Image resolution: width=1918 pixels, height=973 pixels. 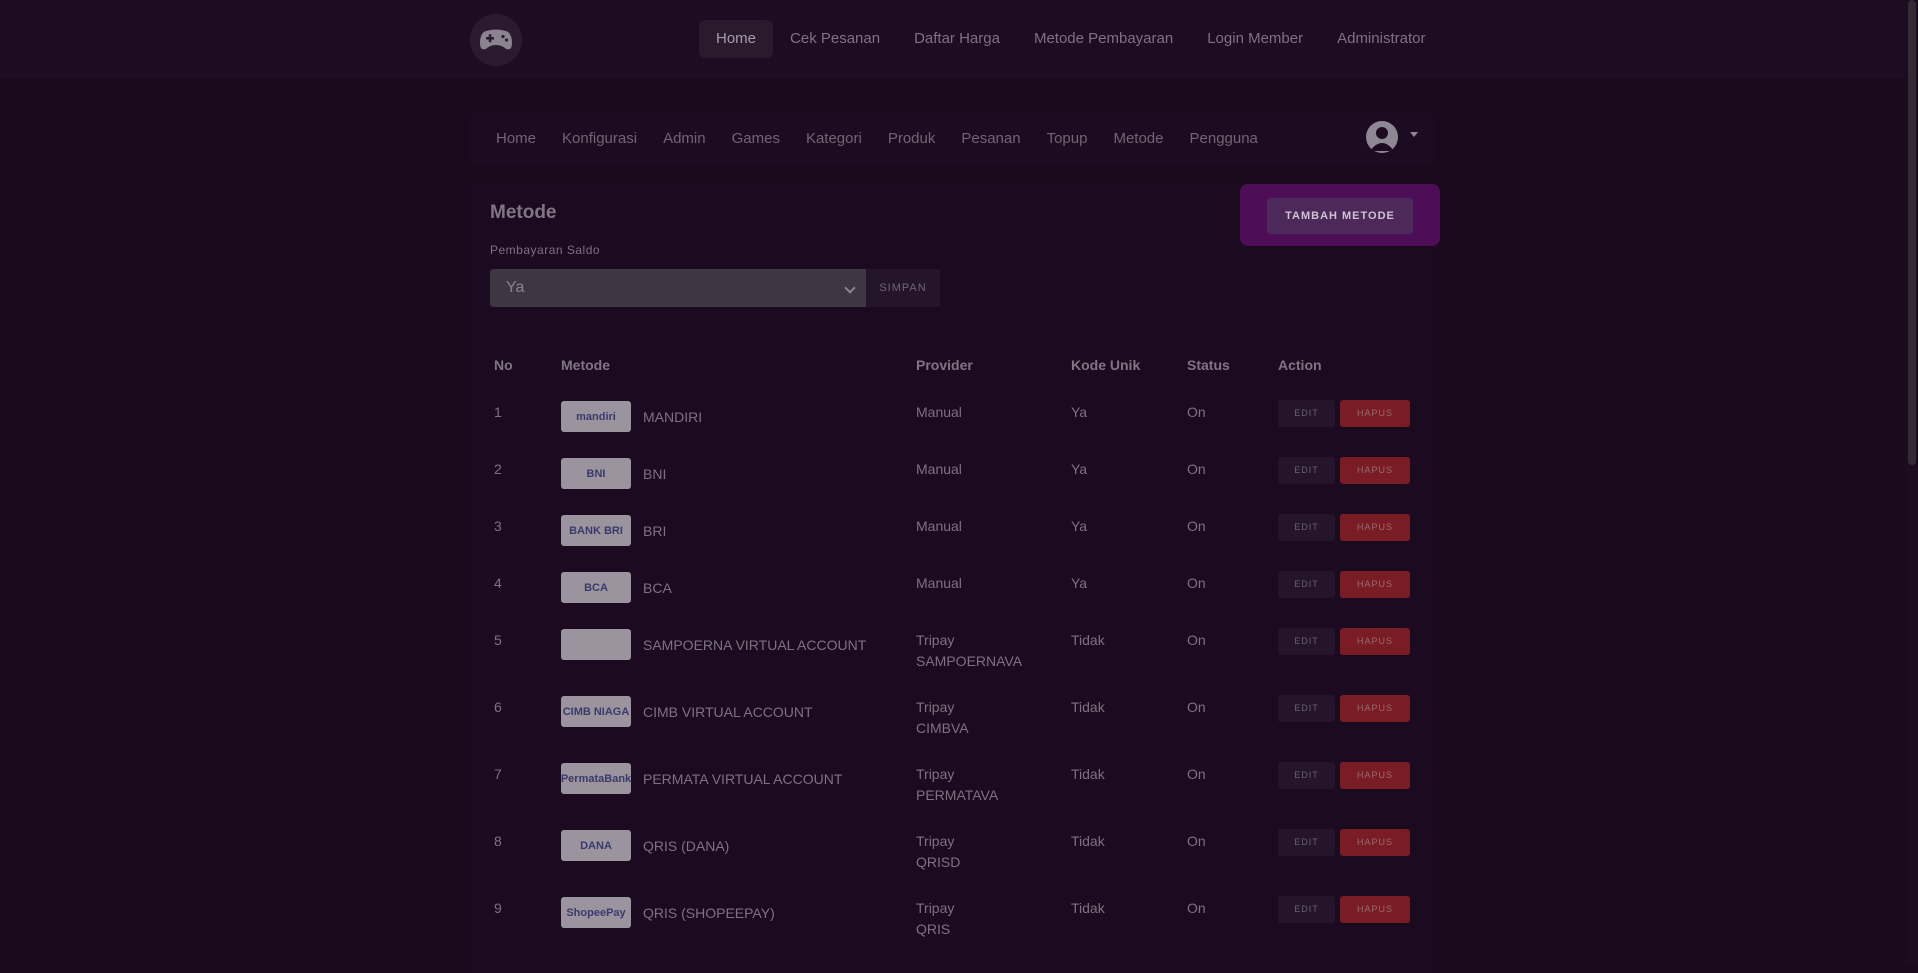 I want to click on metode-logo: PermataBank, so click(x=596, y=778).